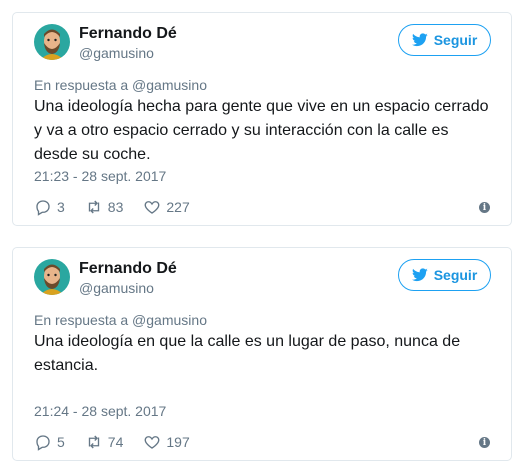 Image resolution: width=524 pixels, height=472 pixels. I want to click on tweet-actions: 5 74 197, so click(122, 442).